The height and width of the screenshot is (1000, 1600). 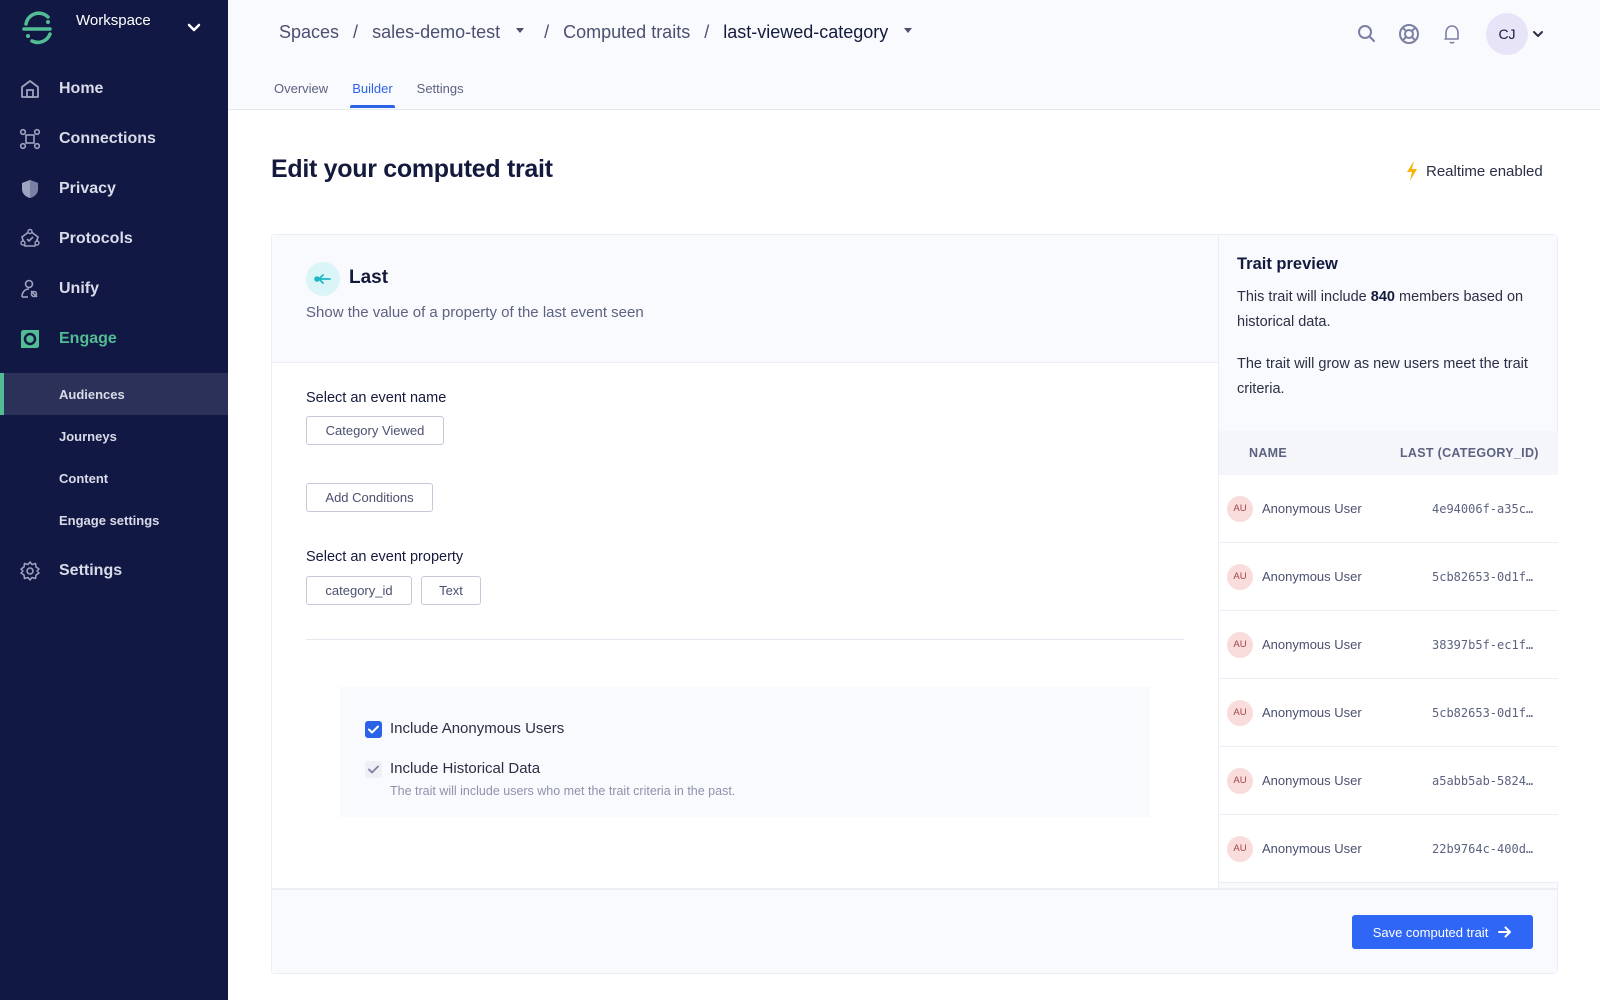 I want to click on workspace-name: Workspace, so click(x=113, y=20).